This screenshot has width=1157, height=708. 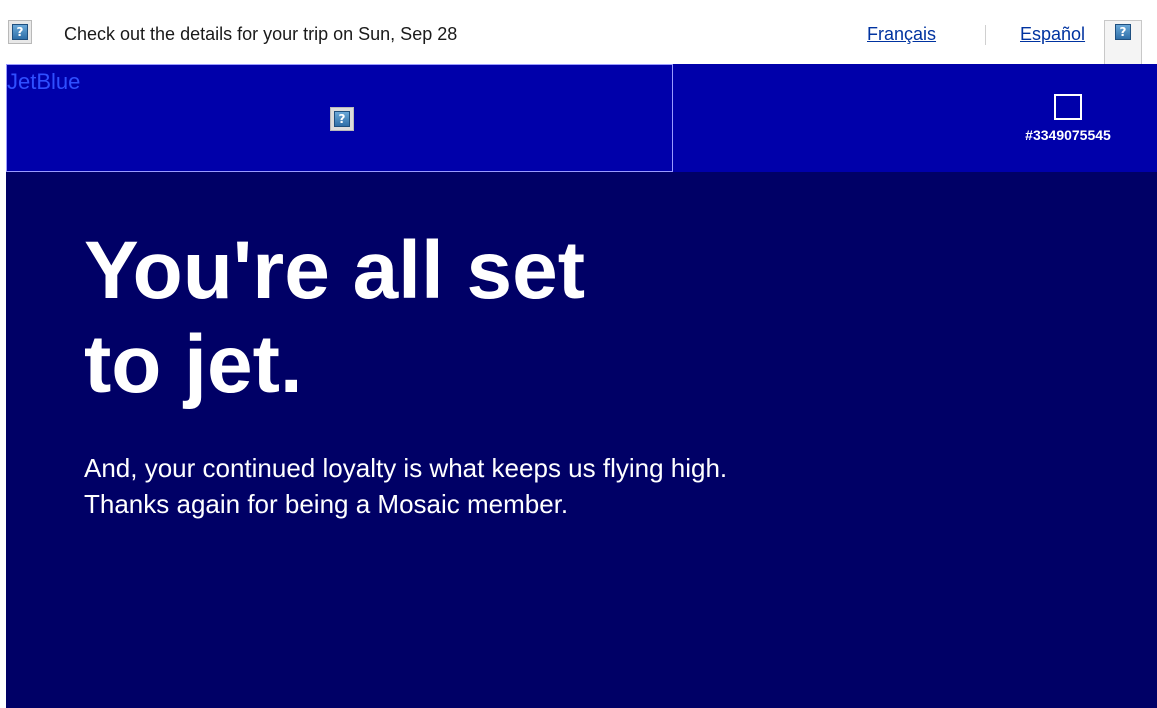 I want to click on logo-link: JetBlue ?, so click(x=339, y=118).